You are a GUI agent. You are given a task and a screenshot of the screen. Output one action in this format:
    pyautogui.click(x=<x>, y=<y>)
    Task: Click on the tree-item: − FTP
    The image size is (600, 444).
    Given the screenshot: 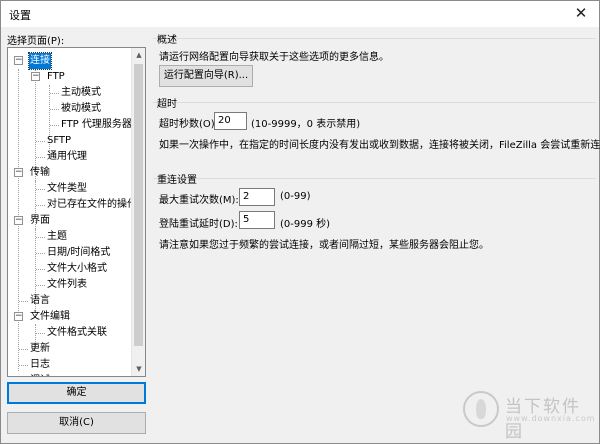 What is the action you would take?
    pyautogui.click(x=70, y=77)
    